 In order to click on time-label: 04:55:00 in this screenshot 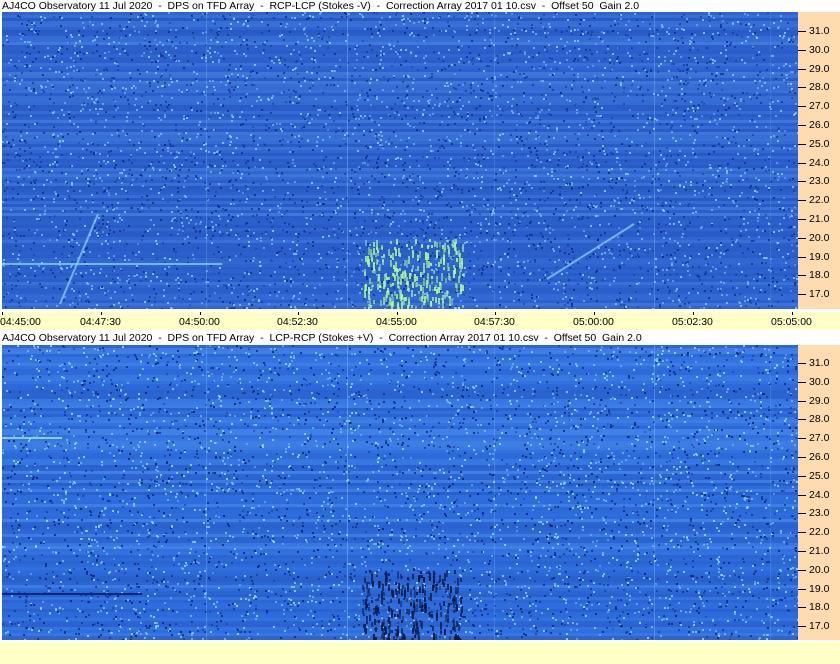, I will do `click(396, 322)`.